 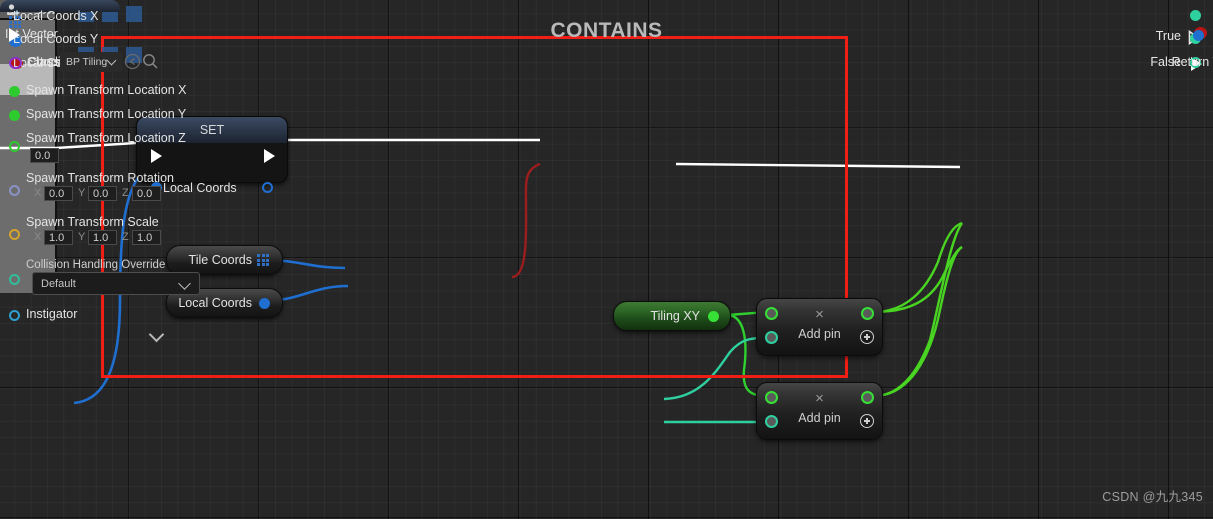 I want to click on scale-y-axis-label: Y, so click(x=82, y=237).